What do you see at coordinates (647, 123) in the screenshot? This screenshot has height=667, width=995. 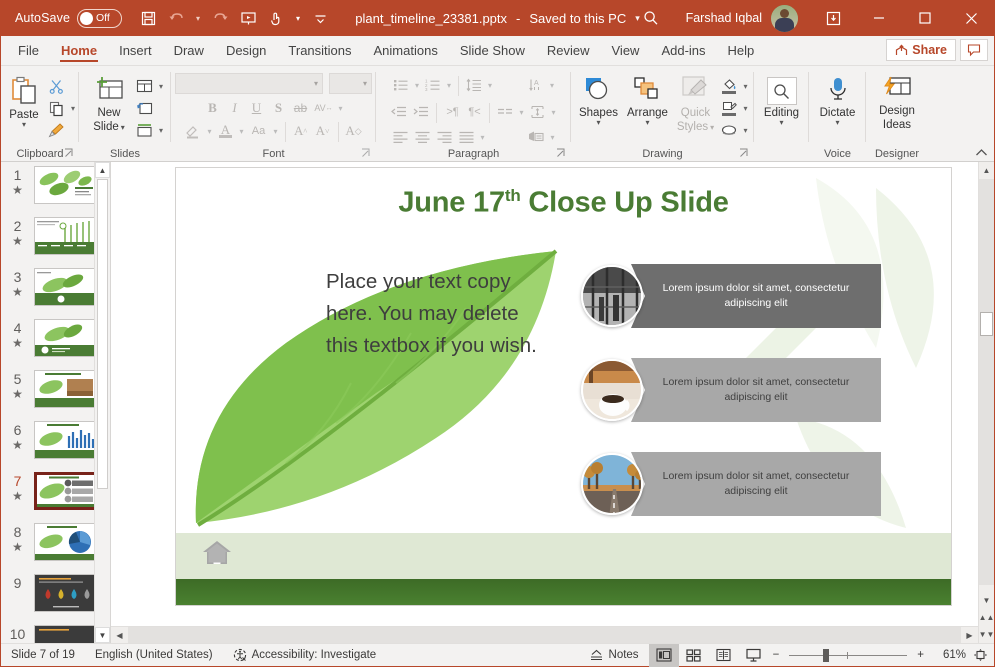 I see `arrange-chevron-down-icon: ▾` at bounding box center [647, 123].